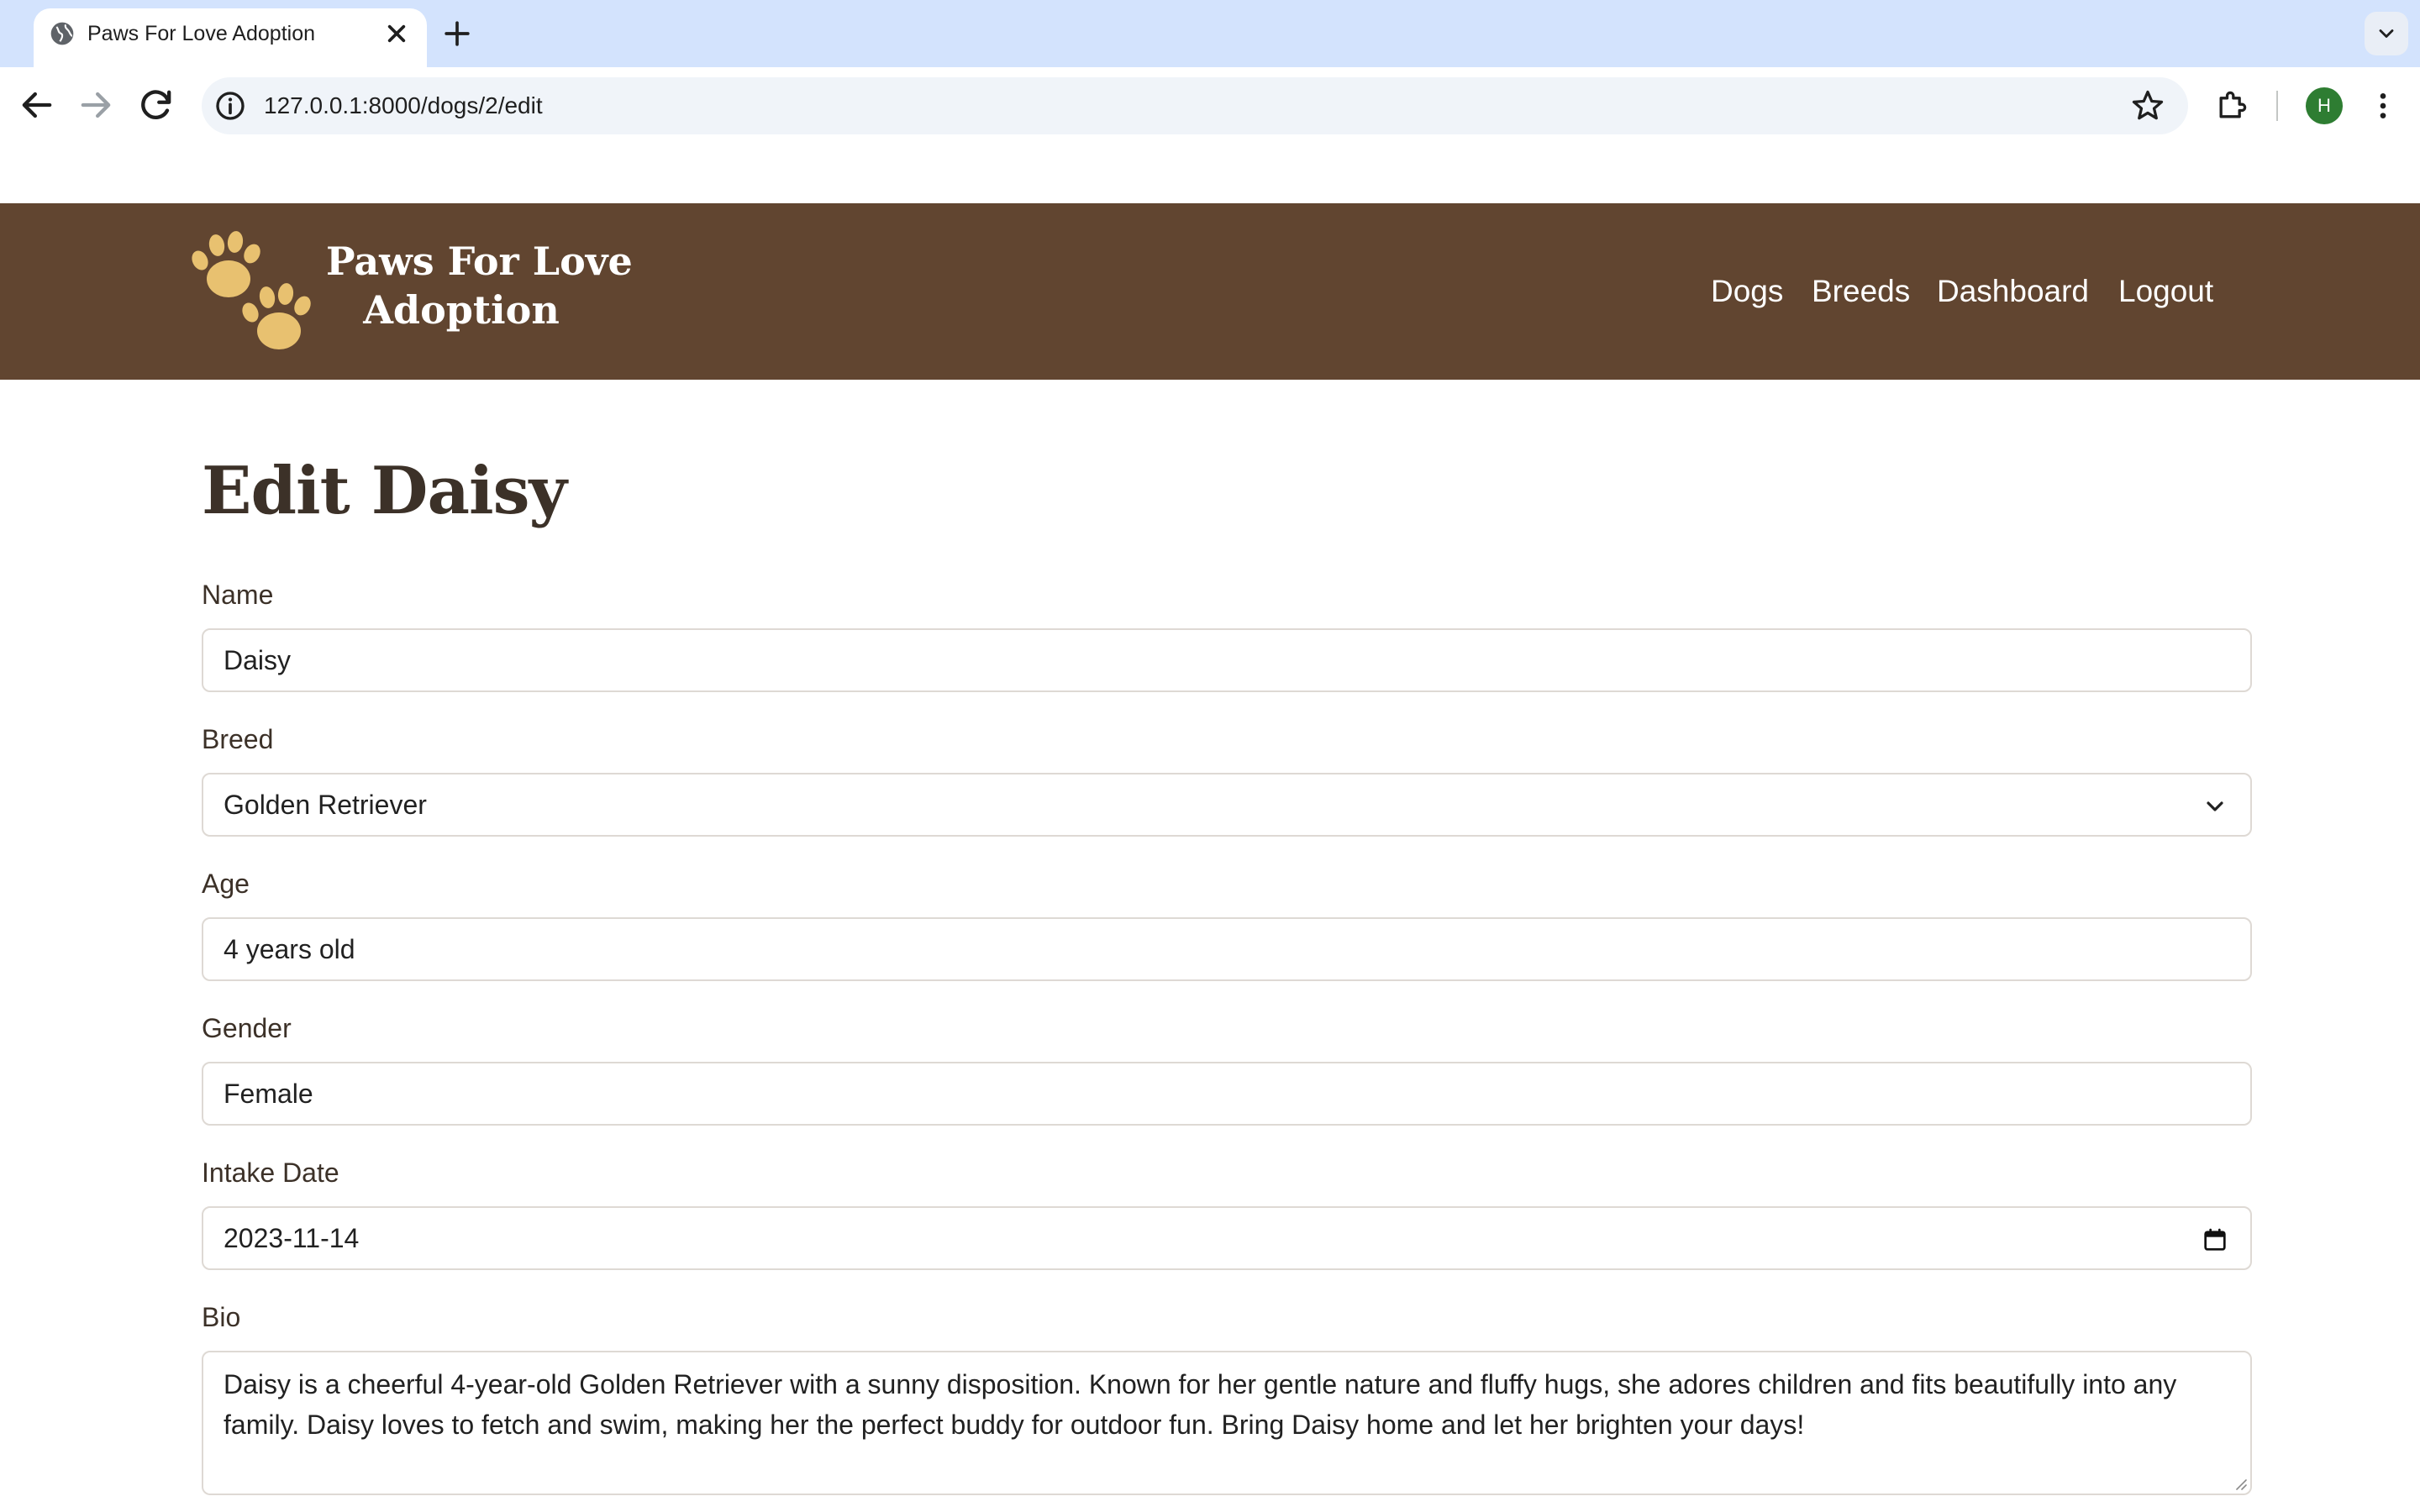  What do you see at coordinates (2383, 105) in the screenshot?
I see `more-vert-icon` at bounding box center [2383, 105].